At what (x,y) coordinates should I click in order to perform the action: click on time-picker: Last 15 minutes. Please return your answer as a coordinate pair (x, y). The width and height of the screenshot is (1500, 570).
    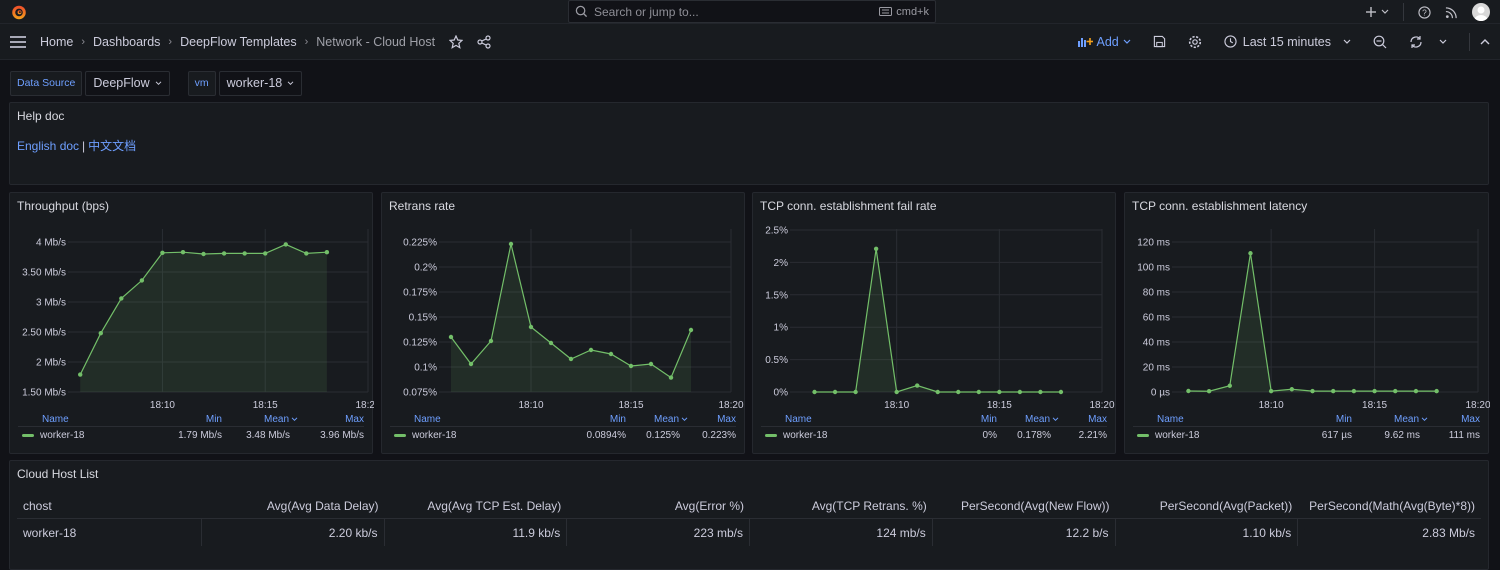
    Looking at the image, I should click on (1287, 42).